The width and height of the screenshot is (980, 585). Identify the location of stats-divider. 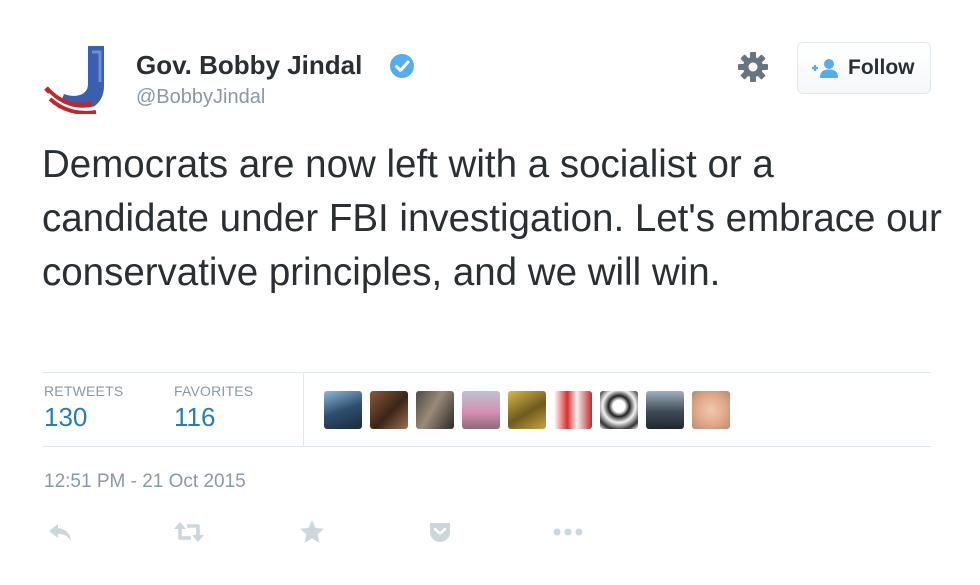
(303, 409).